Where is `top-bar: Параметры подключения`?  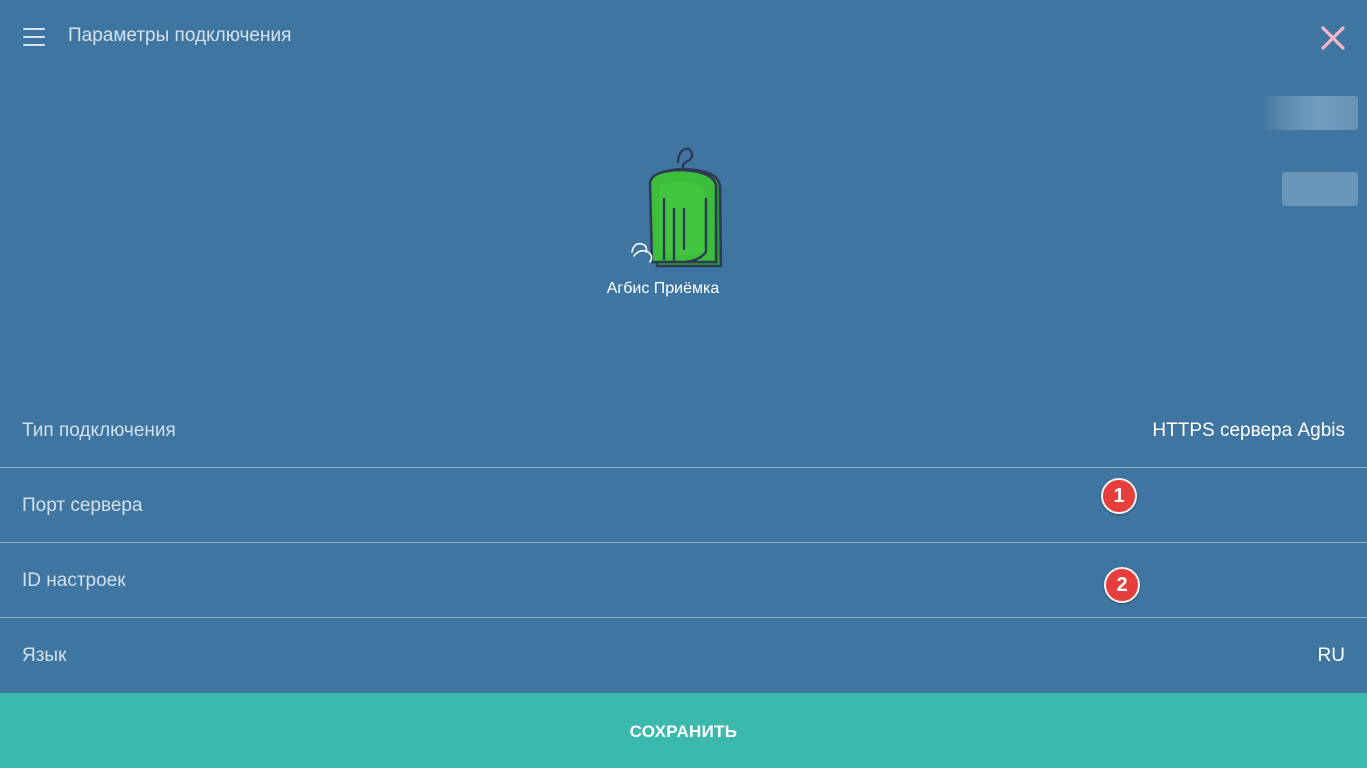
top-bar: Параметры подключения is located at coordinates (683, 38).